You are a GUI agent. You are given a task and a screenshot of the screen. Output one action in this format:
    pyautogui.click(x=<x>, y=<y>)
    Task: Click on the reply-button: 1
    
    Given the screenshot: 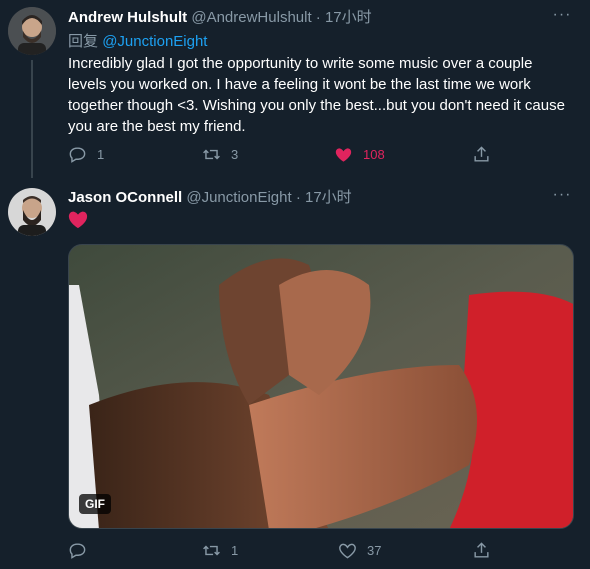 What is the action you would take?
    pyautogui.click(x=86, y=154)
    